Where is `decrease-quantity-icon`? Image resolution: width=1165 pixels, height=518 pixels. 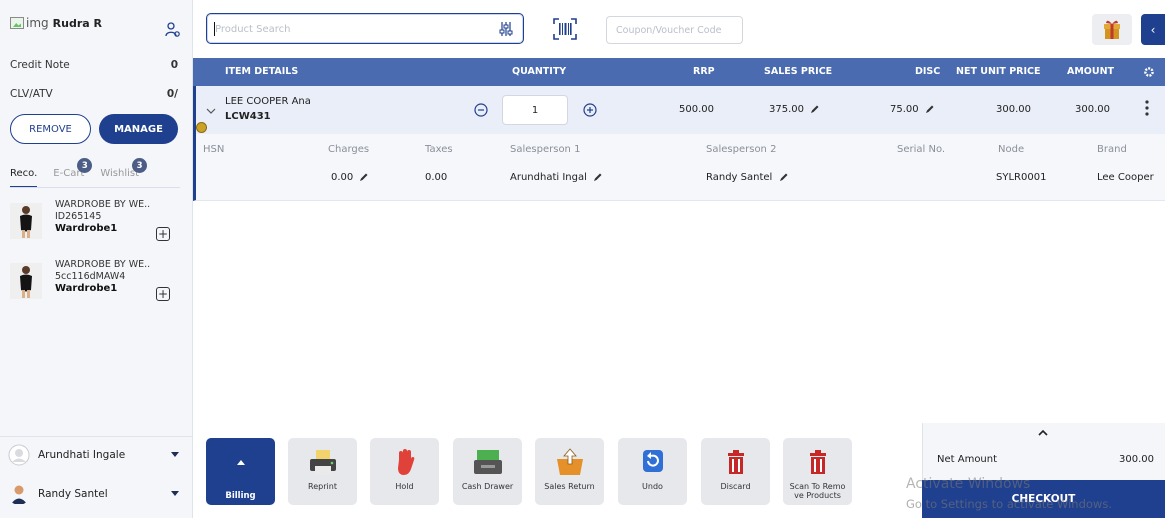 decrease-quantity-icon is located at coordinates (481, 110).